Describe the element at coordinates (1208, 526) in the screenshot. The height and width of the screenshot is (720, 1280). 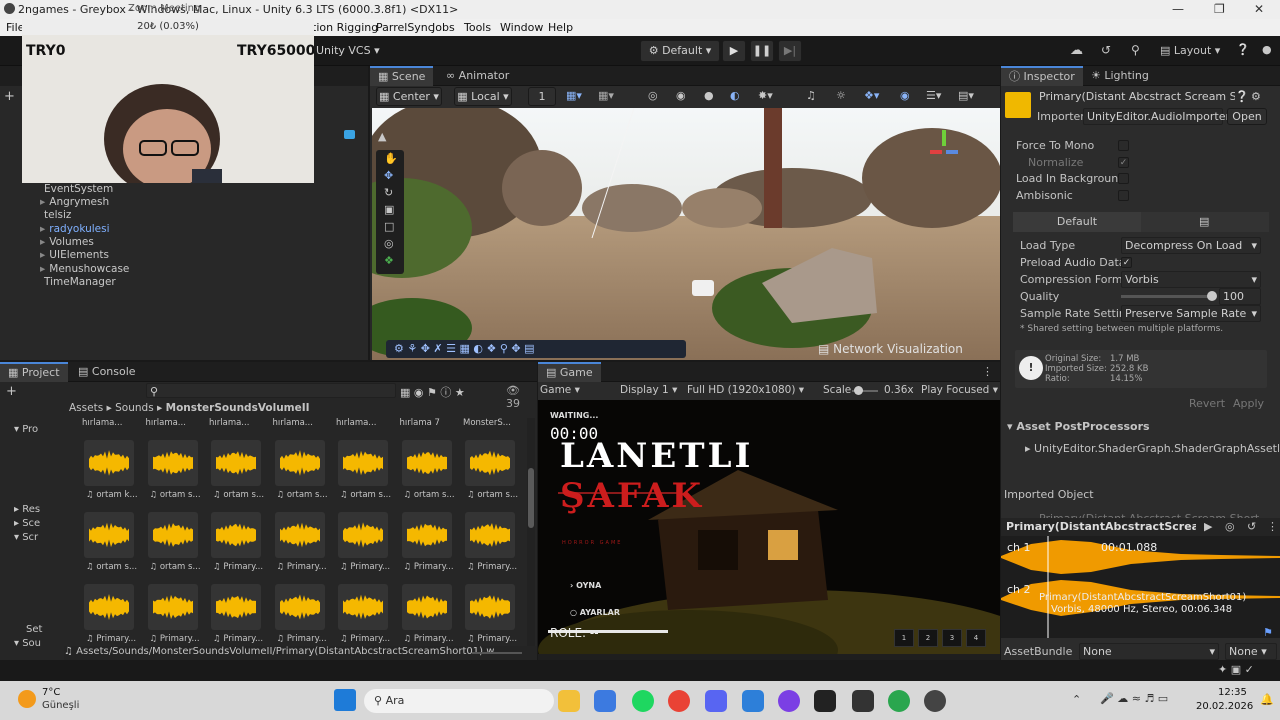
I see `preview-play-icon: ▶` at that location.